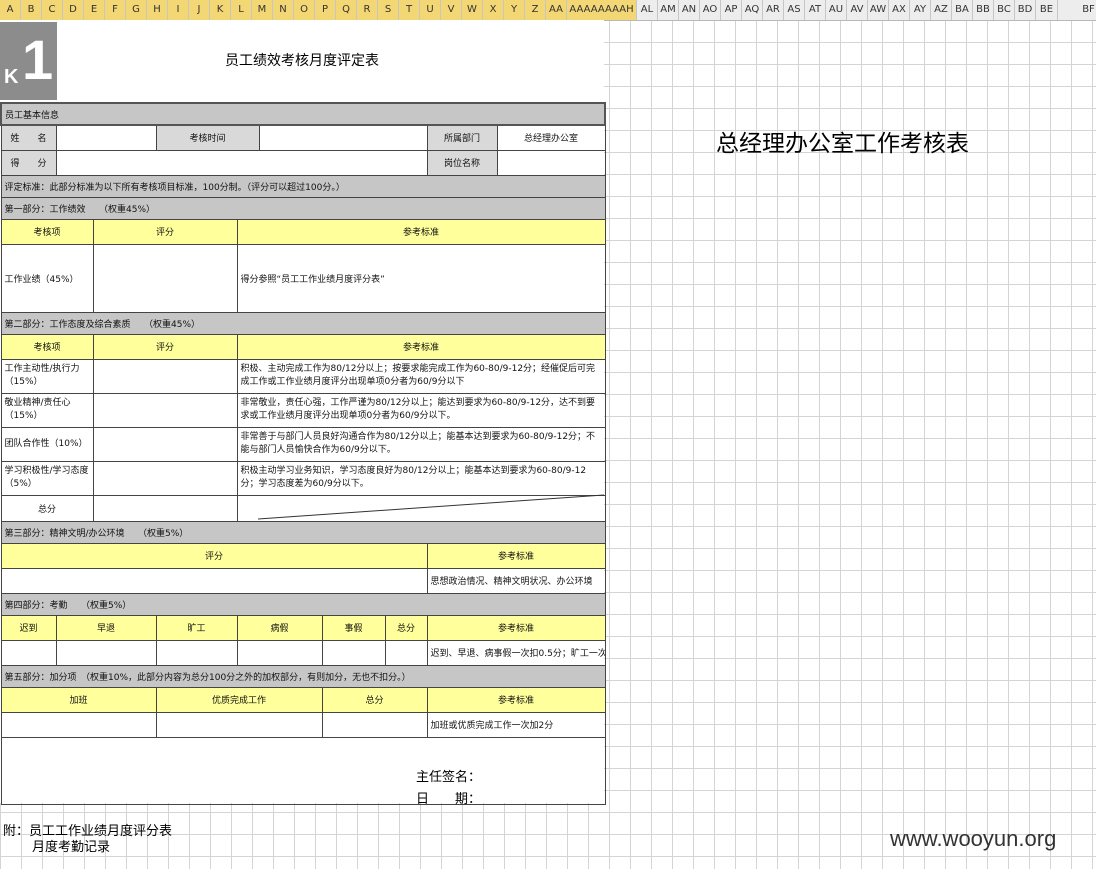 This screenshot has height=869, width=1096. What do you see at coordinates (28, 652) in the screenshot?
I see `late-cell` at bounding box center [28, 652].